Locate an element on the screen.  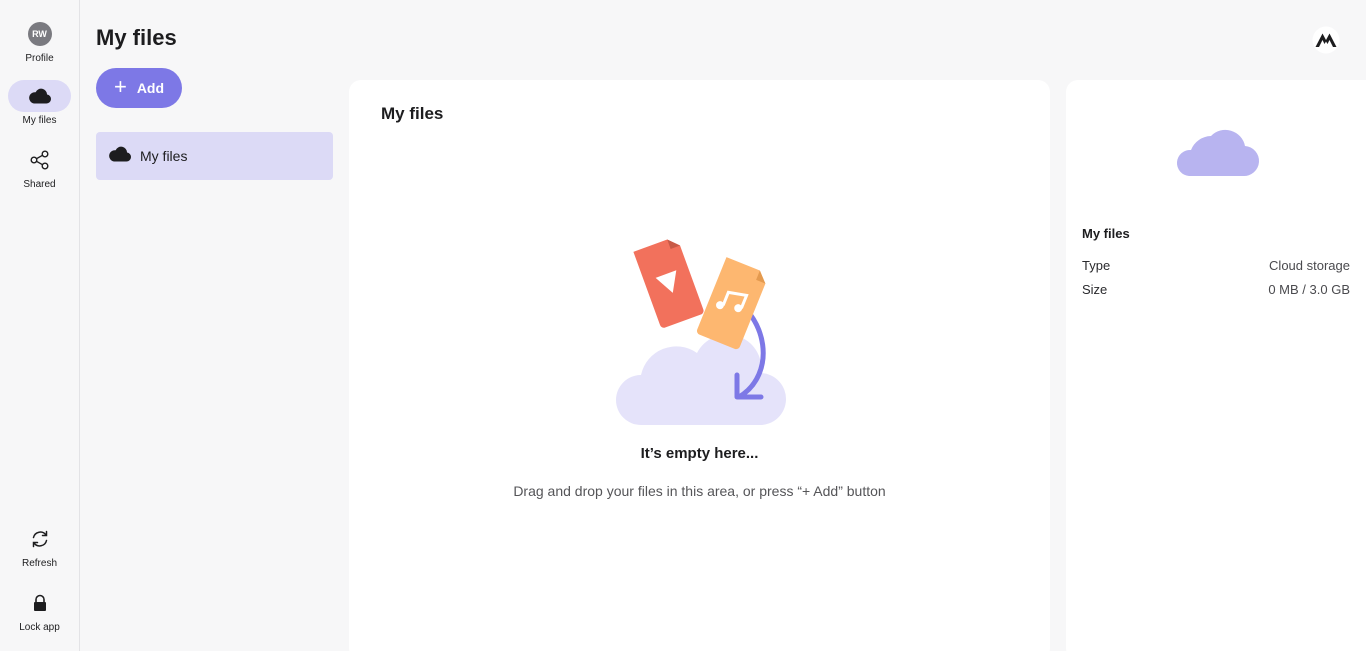
rail-item-shared: Shared is located at coordinates (39, 171).